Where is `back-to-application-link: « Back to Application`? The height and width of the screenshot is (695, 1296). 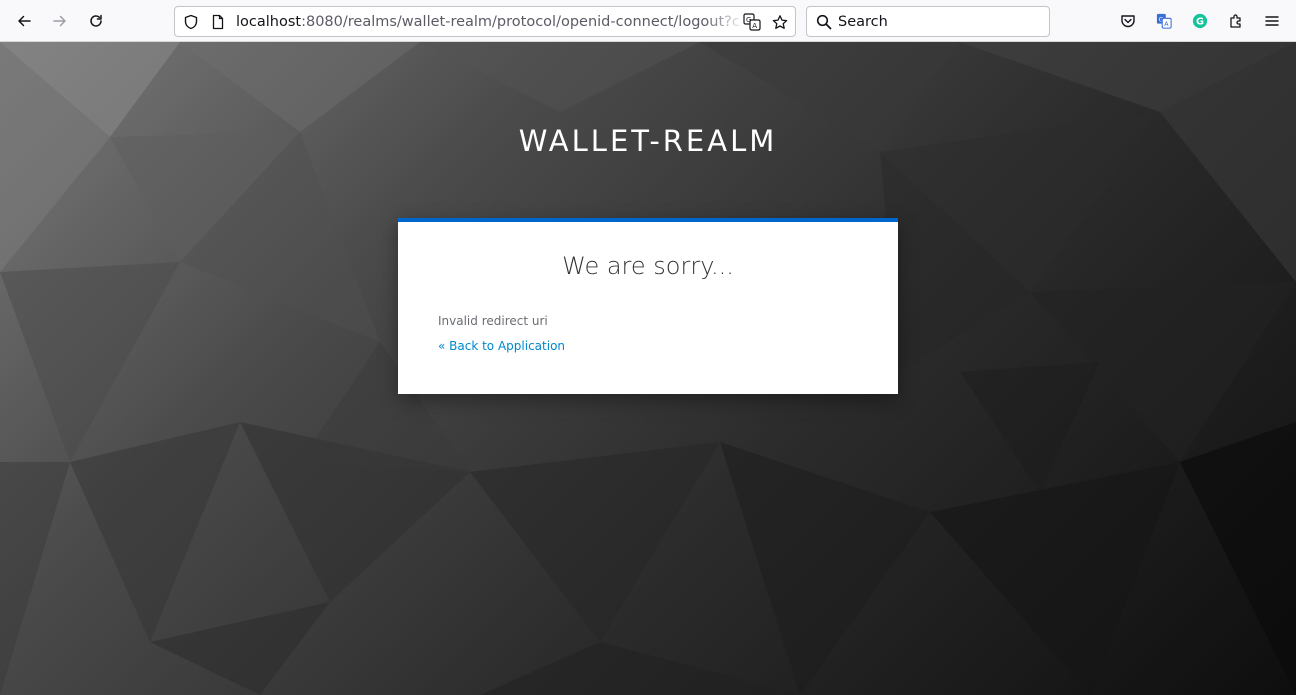
back-to-application-link: « Back to Application is located at coordinates (501, 346).